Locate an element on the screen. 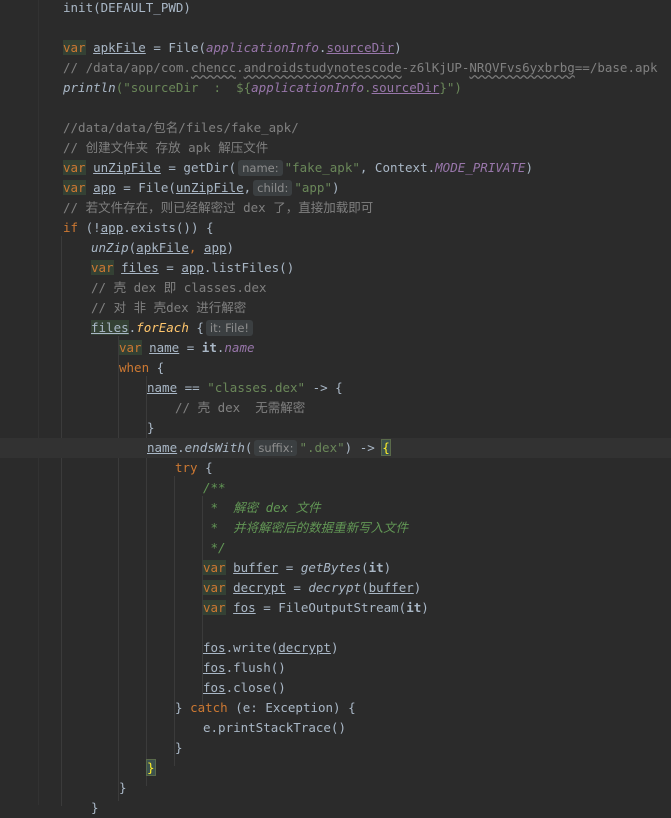 The image size is (671, 818). comment: //data/data/包名/files/fake_apk/ is located at coordinates (181, 127).